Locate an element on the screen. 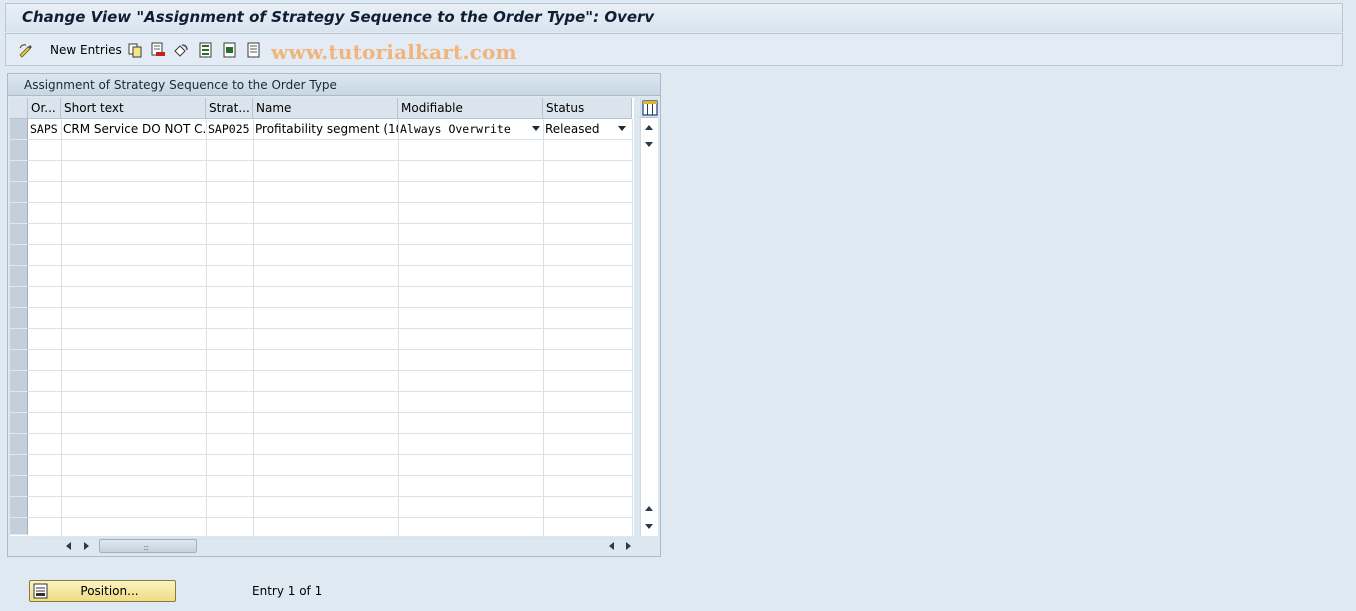  select-block-button is located at coordinates (230, 49).